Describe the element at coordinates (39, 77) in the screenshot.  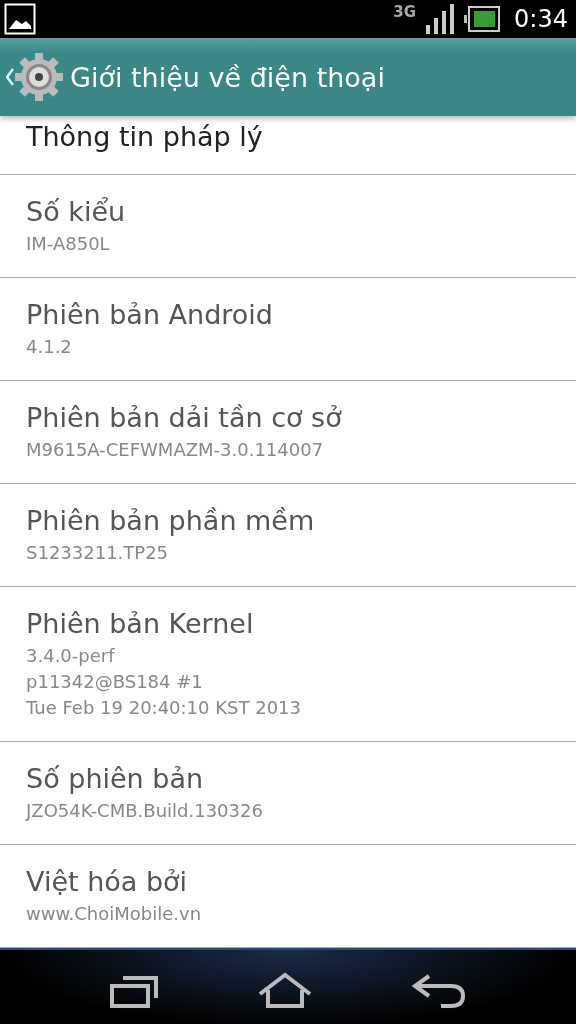
I see `gear-icon` at that location.